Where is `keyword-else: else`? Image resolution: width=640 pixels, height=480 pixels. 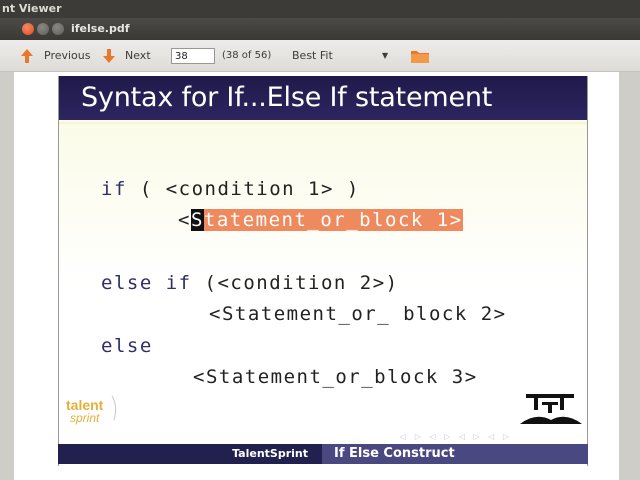
keyword-else: else is located at coordinates (127, 346).